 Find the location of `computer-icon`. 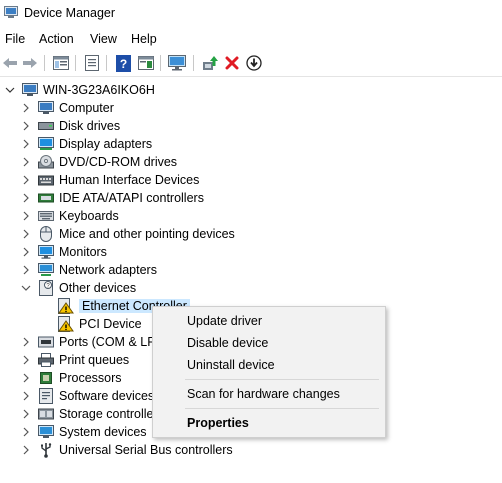

computer-icon is located at coordinates (30, 90).